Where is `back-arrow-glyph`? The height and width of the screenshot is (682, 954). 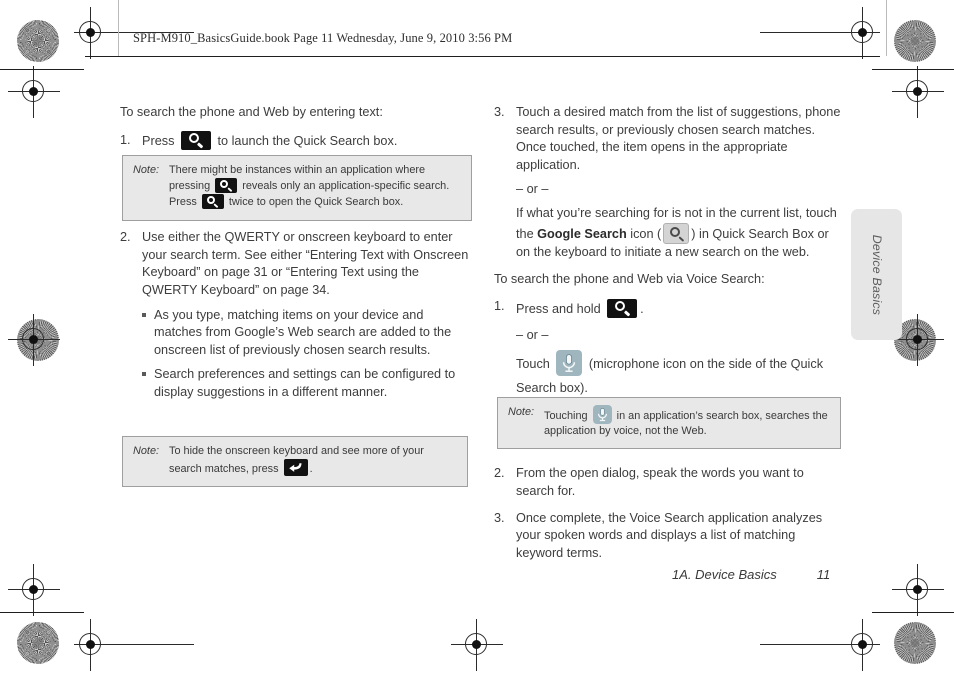
back-arrow-glyph is located at coordinates (295, 468).